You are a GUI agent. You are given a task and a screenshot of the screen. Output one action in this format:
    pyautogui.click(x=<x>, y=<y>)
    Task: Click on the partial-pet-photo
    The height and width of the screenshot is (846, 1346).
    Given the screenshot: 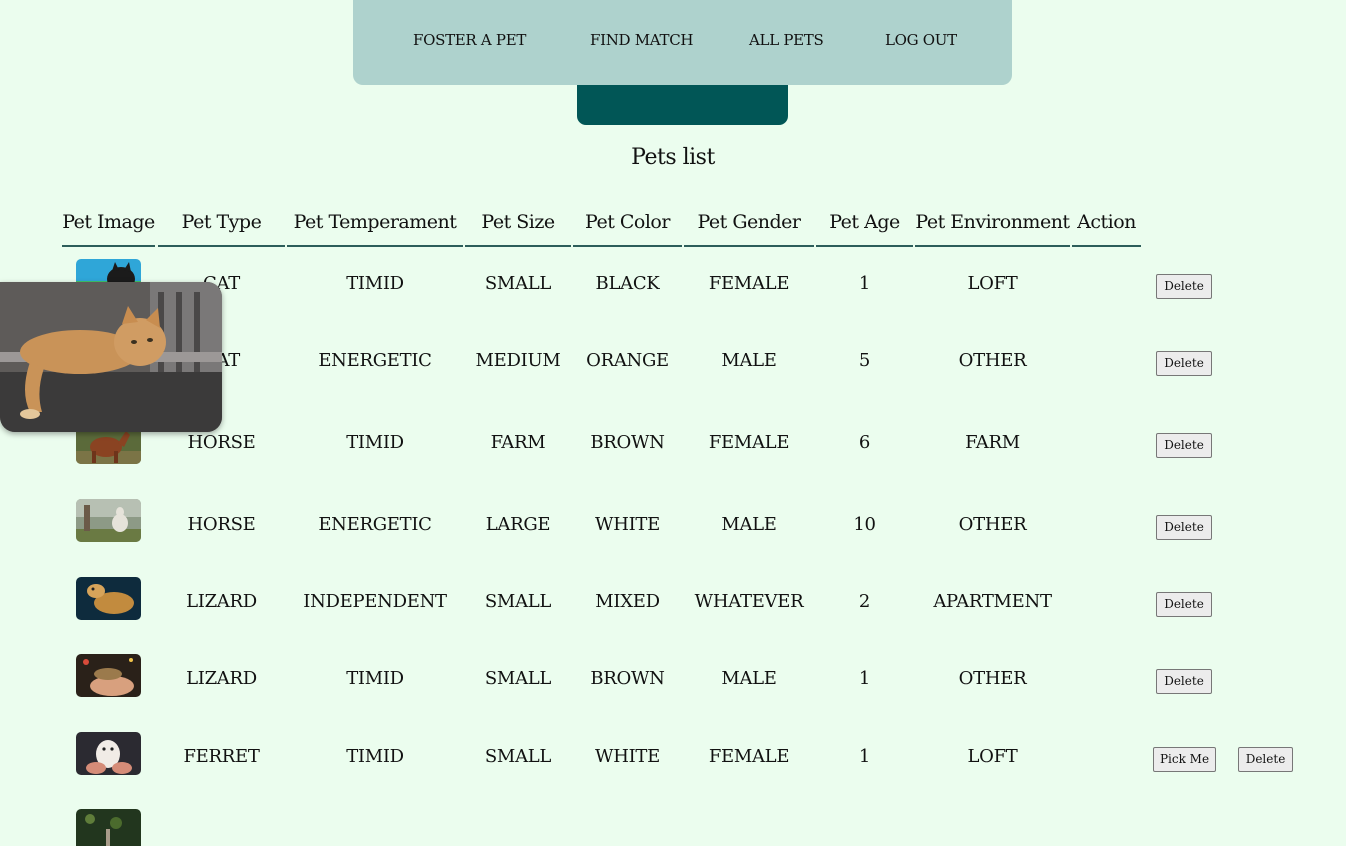 What is the action you would take?
    pyautogui.click(x=108, y=827)
    